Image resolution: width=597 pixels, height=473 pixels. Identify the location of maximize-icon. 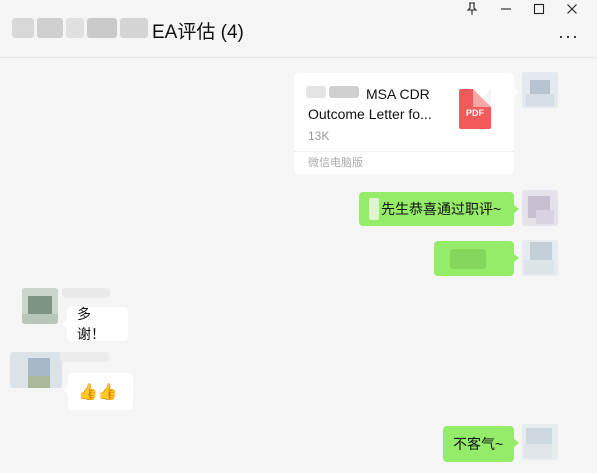
(539, 11).